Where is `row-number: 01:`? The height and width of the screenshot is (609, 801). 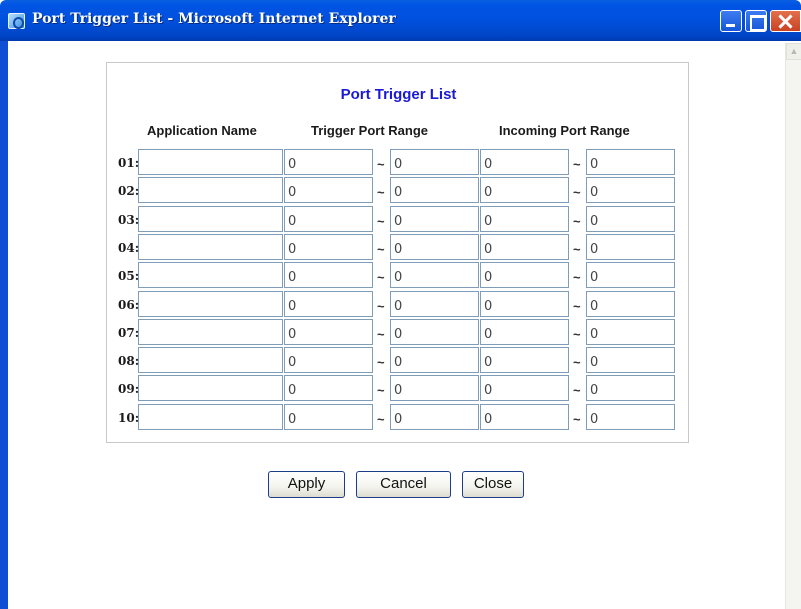 row-number: 01: is located at coordinates (129, 163).